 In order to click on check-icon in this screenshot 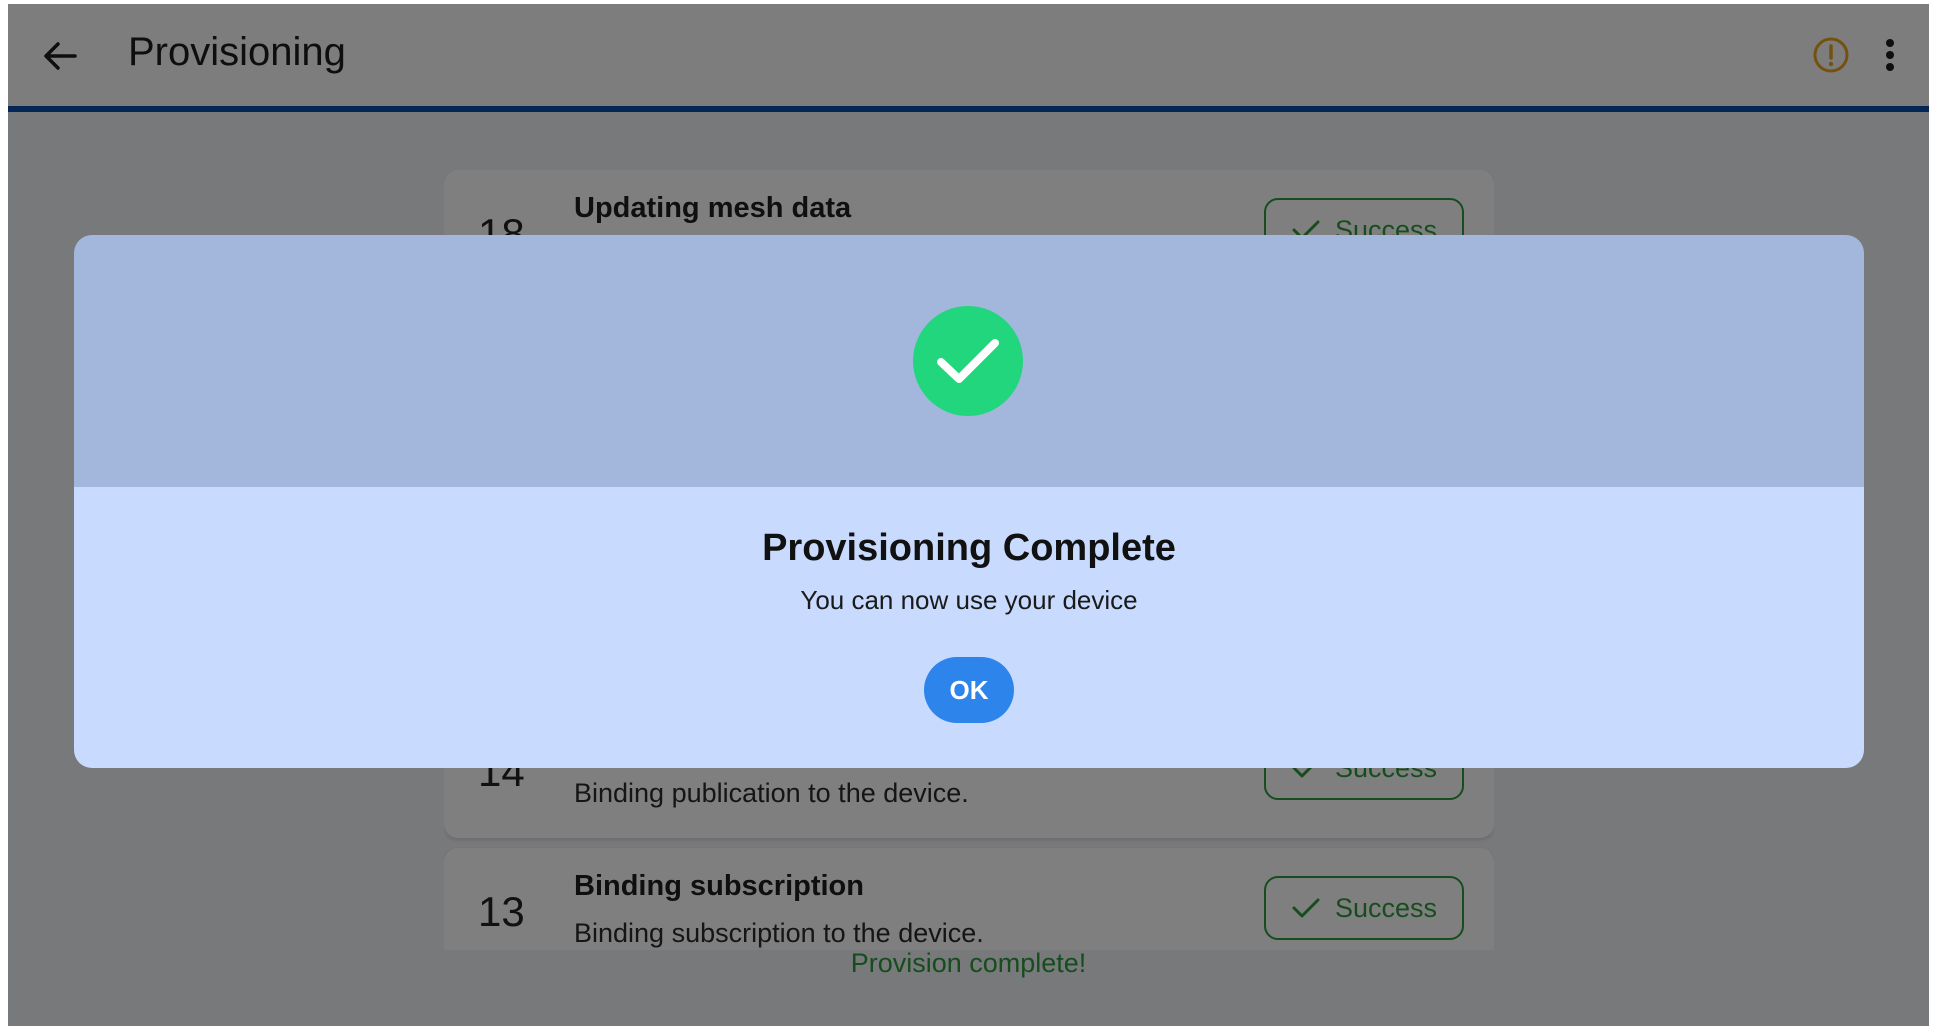, I will do `click(968, 361)`.